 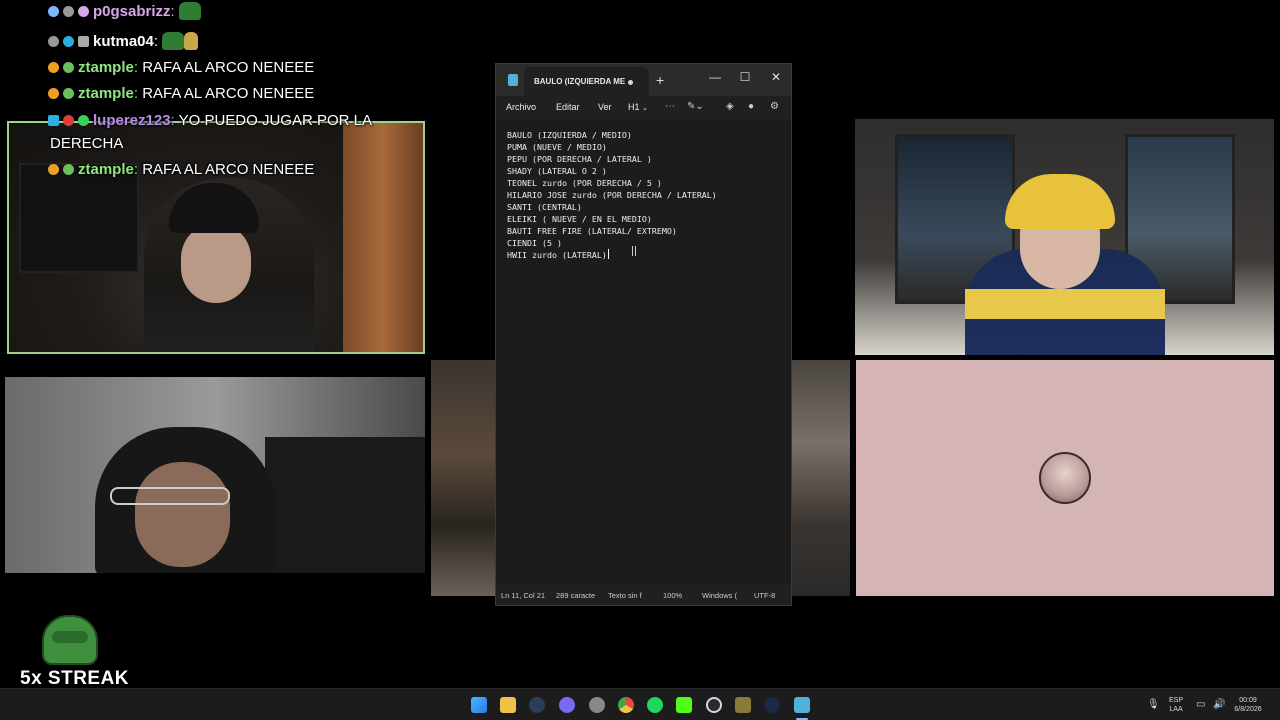 I want to click on clock: 00:09 6/8/2026, so click(x=1248, y=705).